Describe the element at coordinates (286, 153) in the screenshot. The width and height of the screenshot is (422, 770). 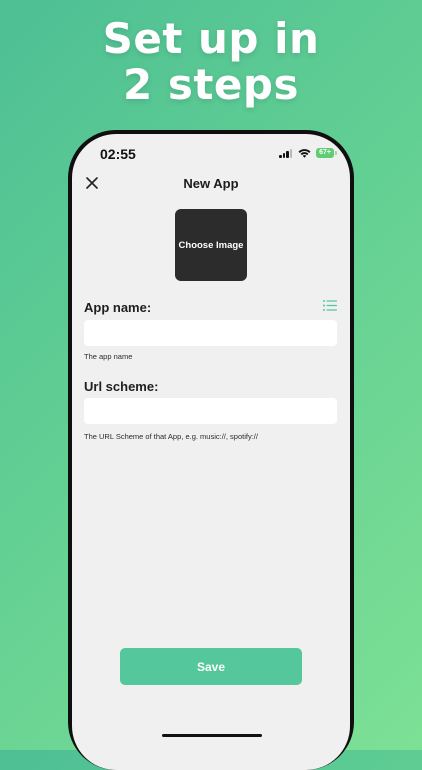
I see `cellular-signal-icon` at that location.